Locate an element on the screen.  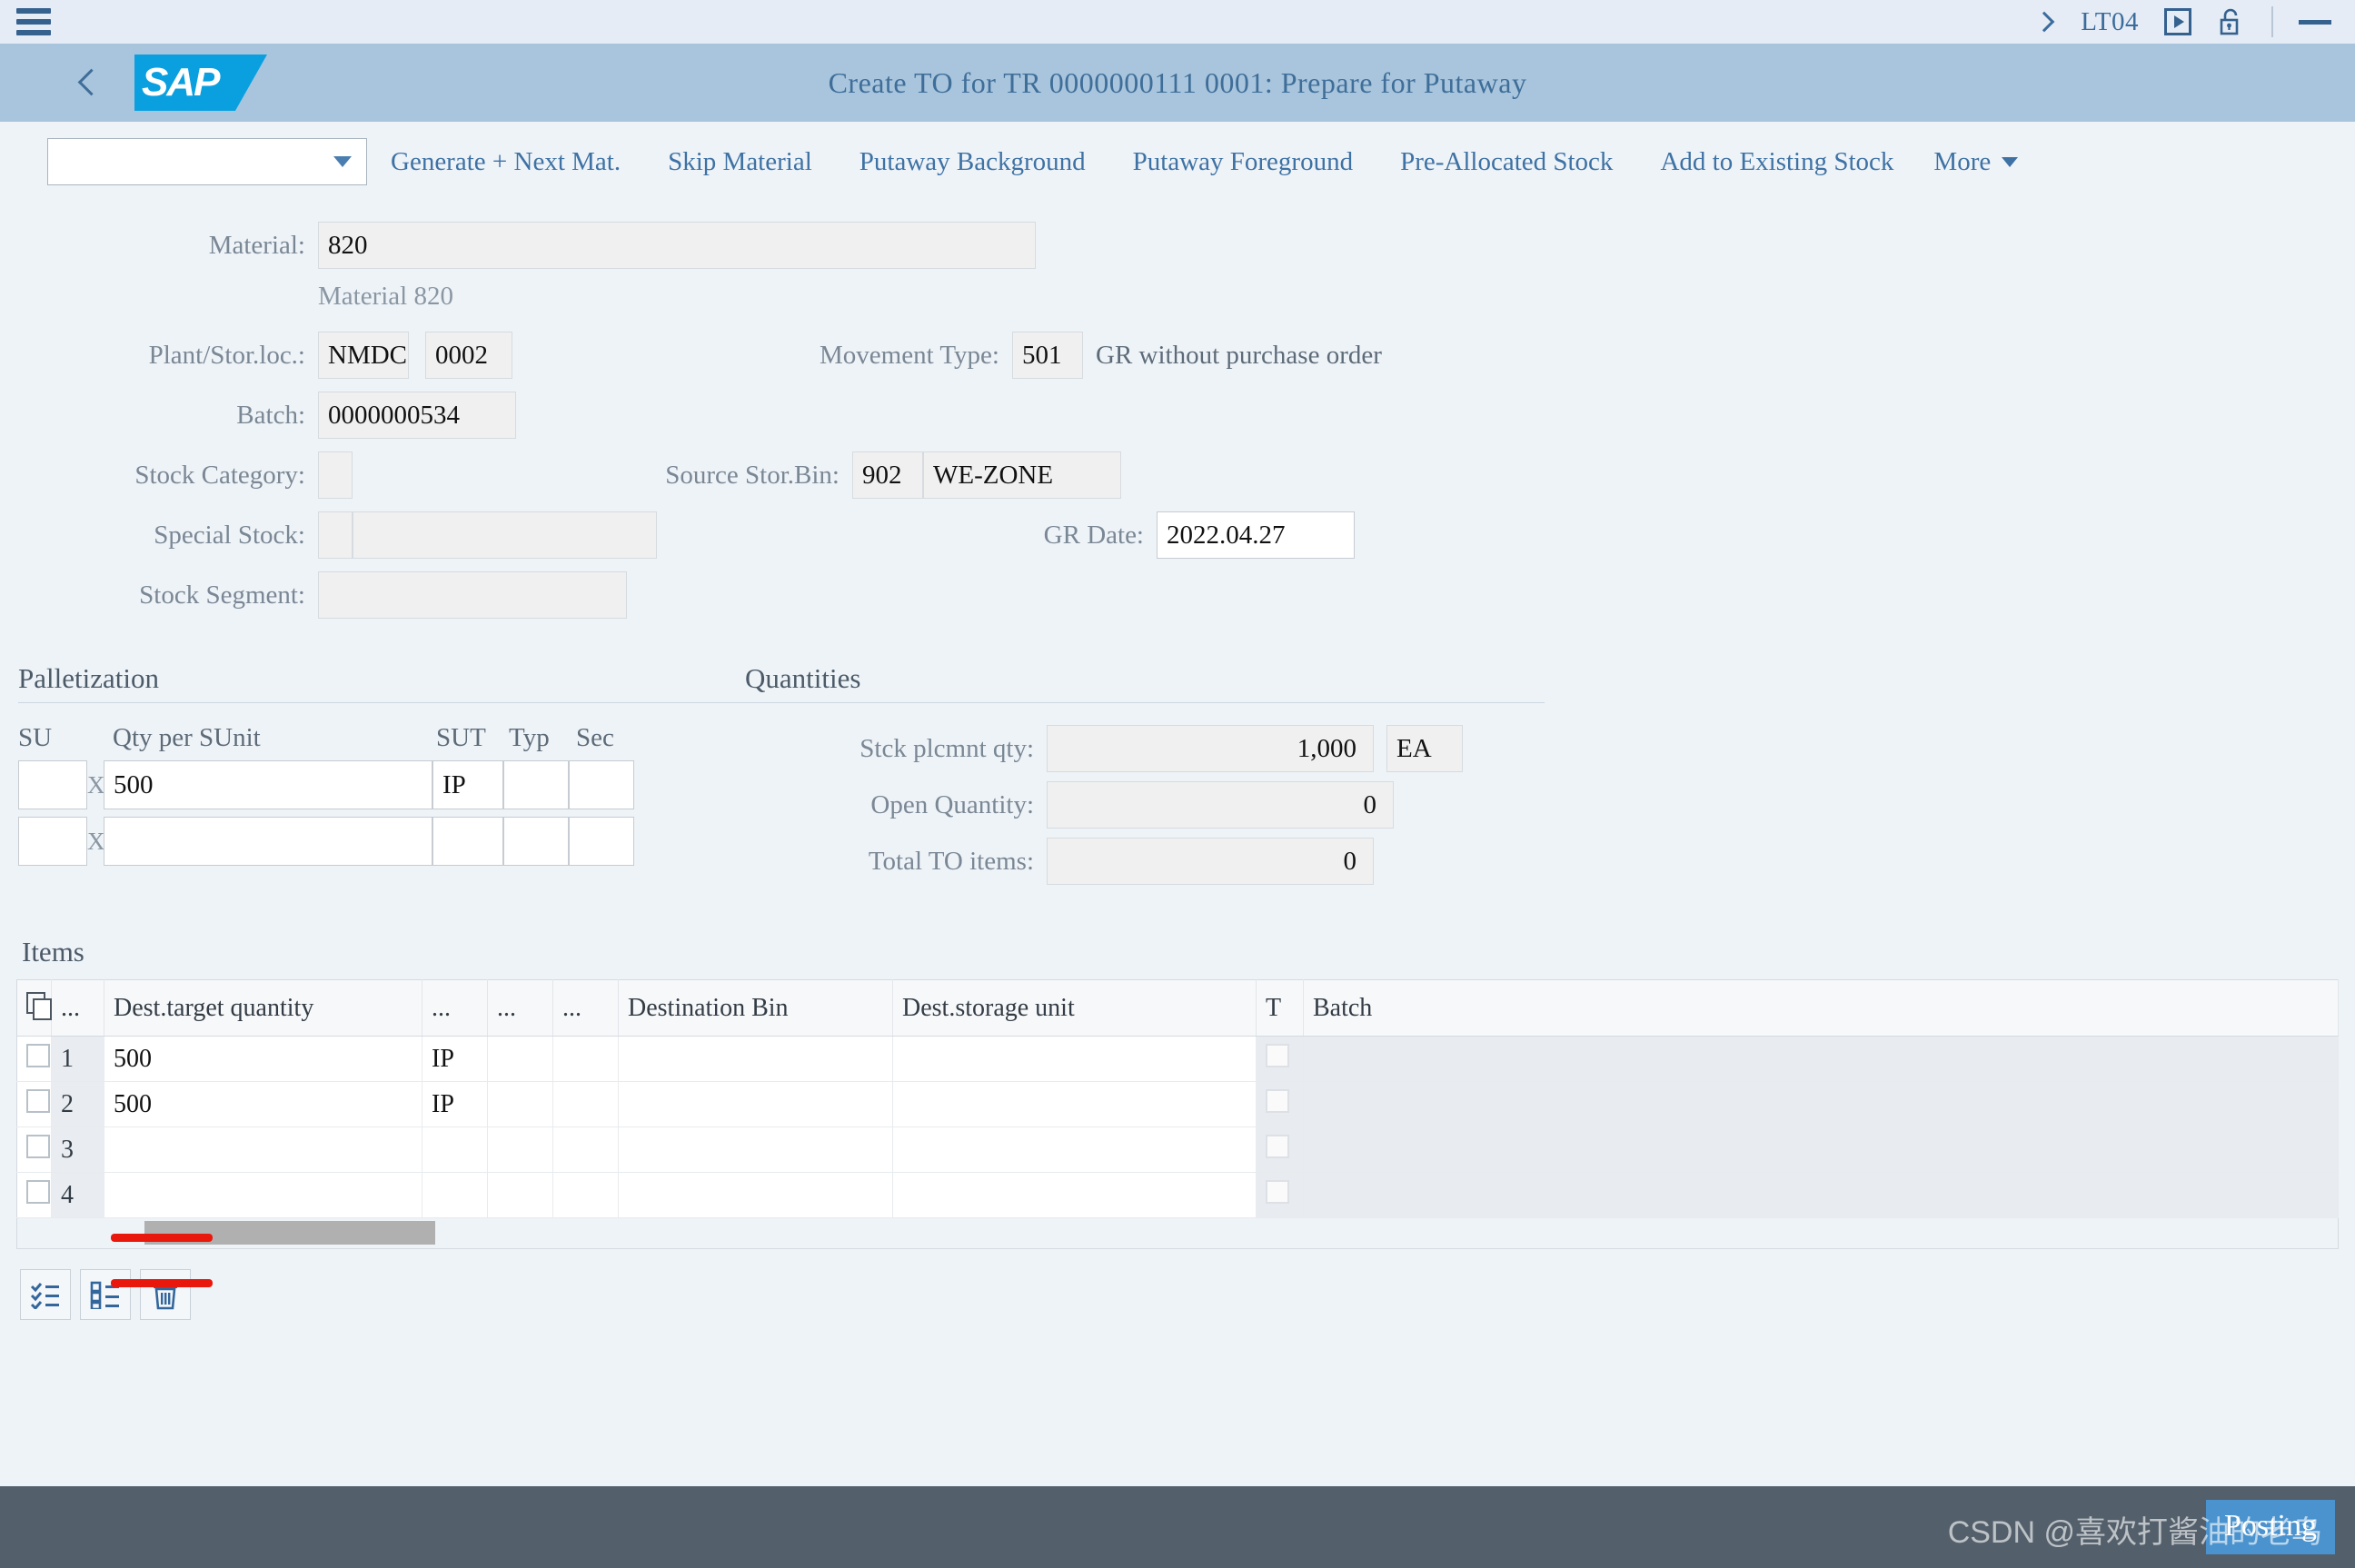
total-to-items-row: Total TO items: 0 is located at coordinates (1145, 861).